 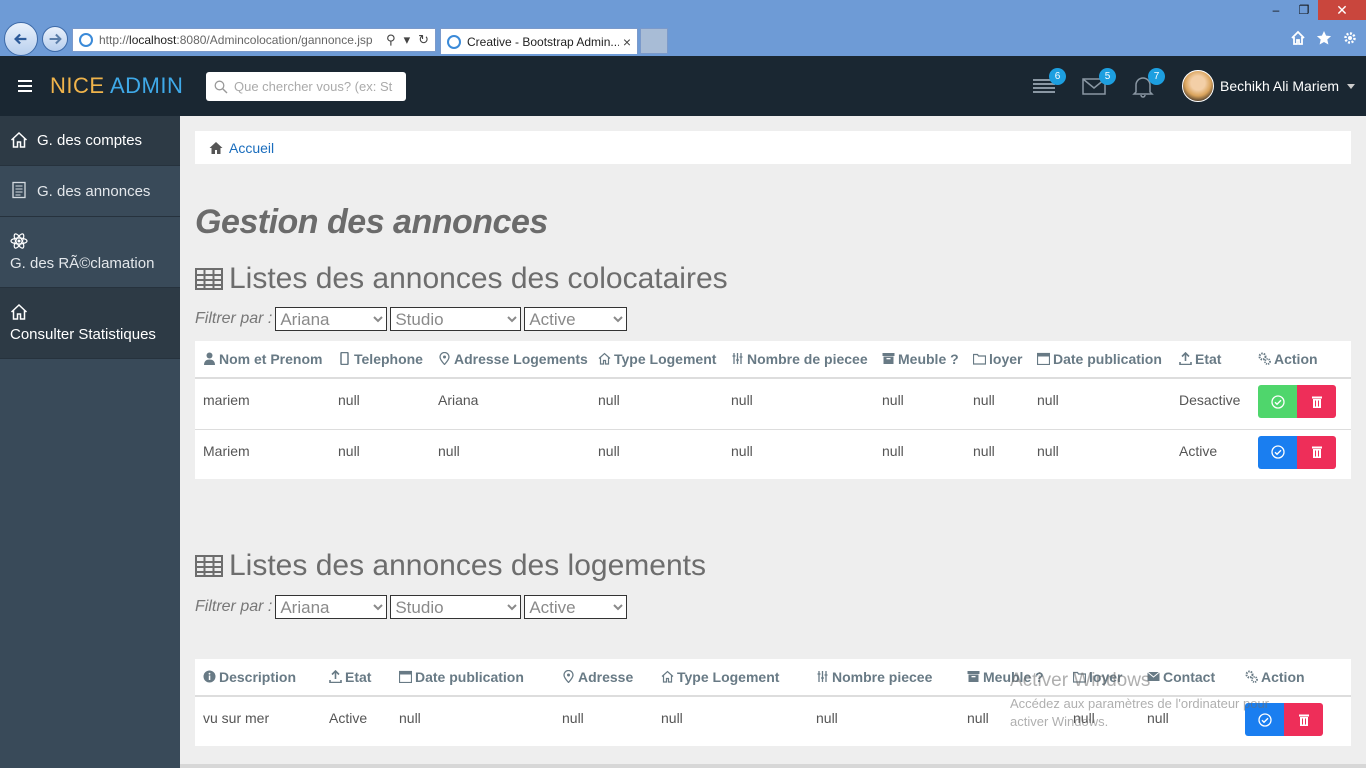 I want to click on cell: mariem, so click(x=262, y=404).